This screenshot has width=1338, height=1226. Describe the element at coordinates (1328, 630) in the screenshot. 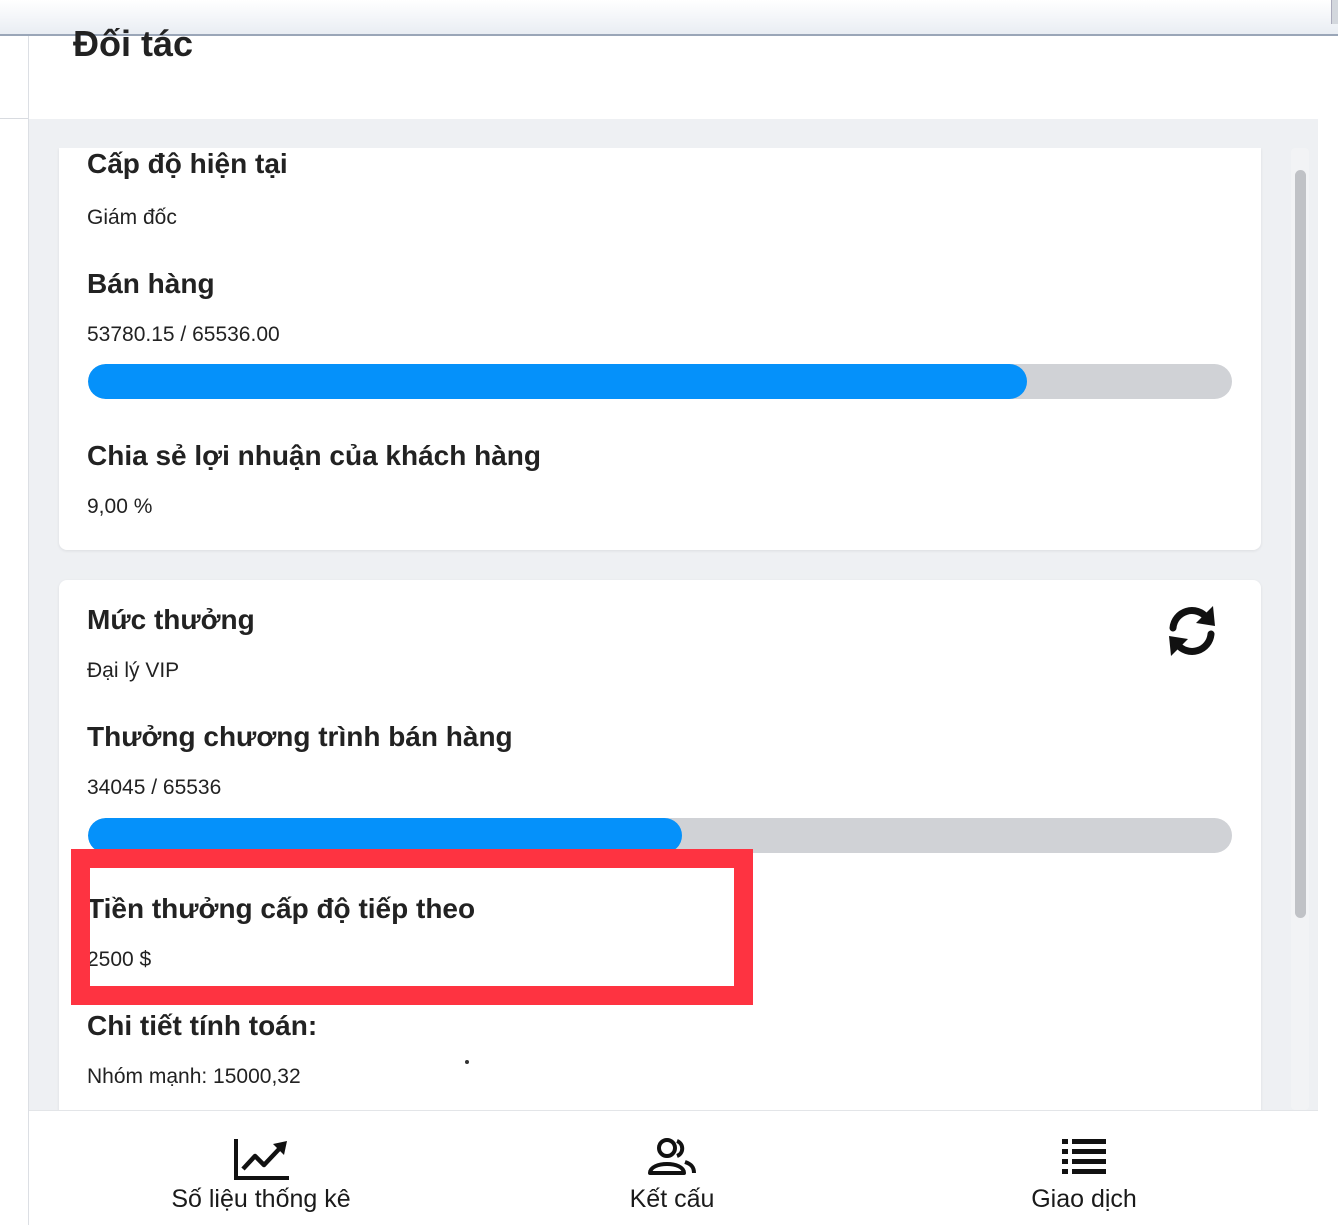

I see `right-edge` at that location.